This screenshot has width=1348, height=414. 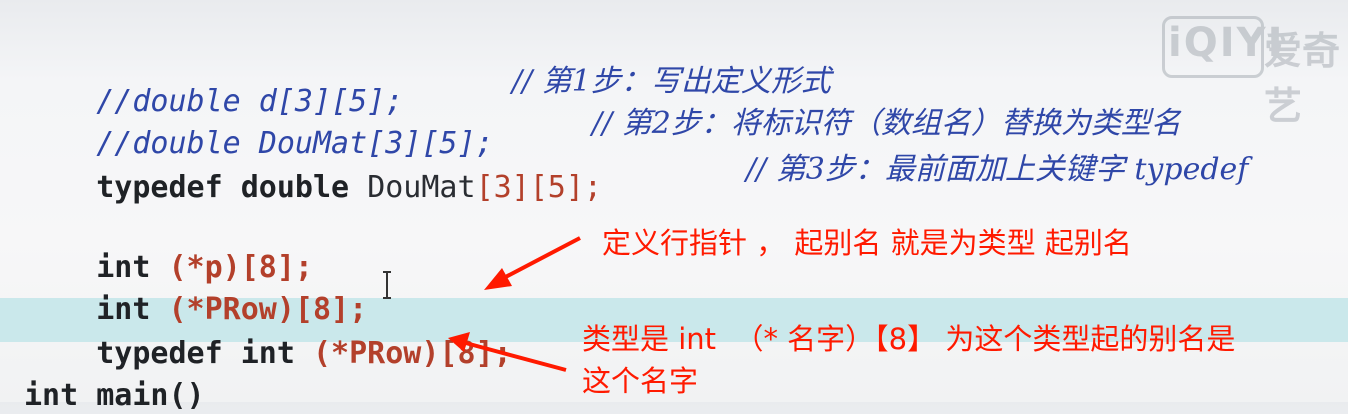 I want to click on arrow-bottom-icon, so click(x=507, y=352).